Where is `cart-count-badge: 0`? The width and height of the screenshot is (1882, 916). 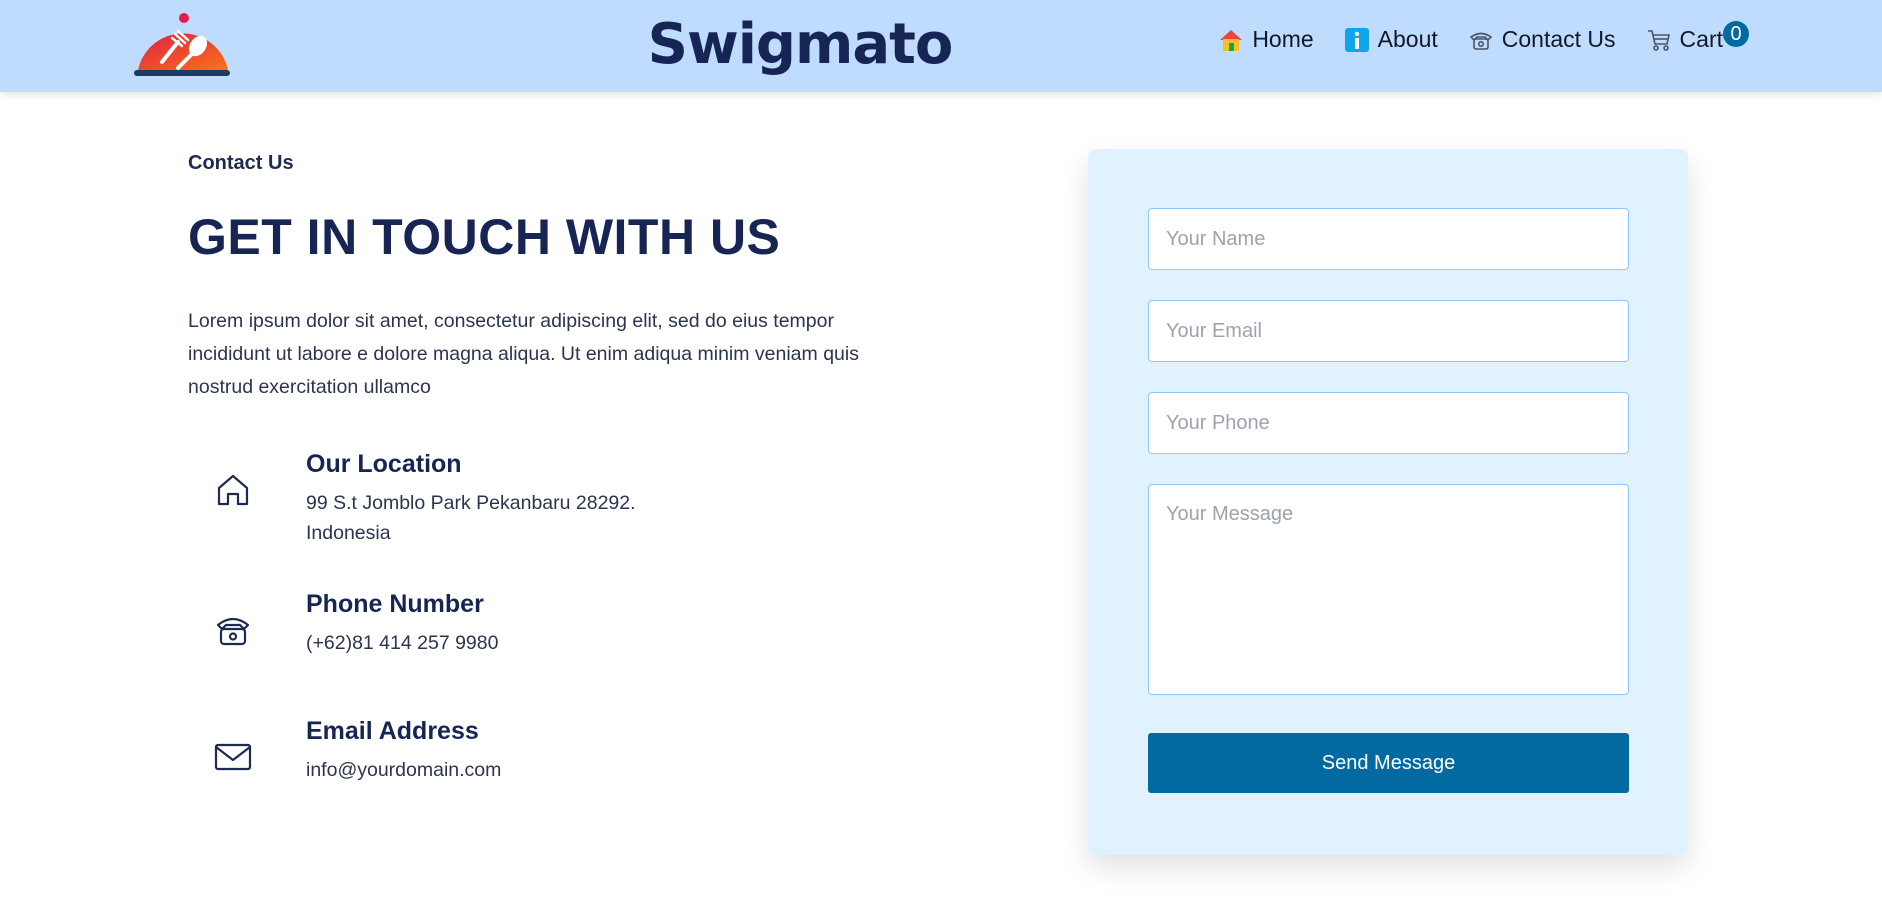
cart-count-badge: 0 is located at coordinates (1736, 34).